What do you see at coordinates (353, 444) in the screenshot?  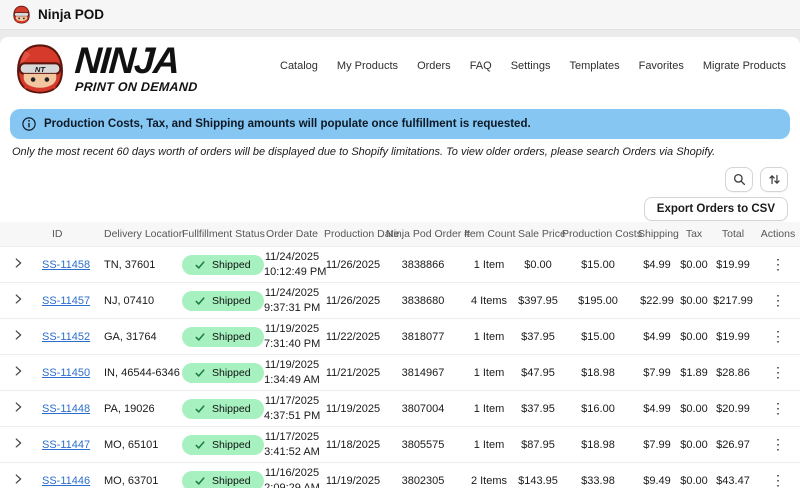 I see `production-date-cell: 11/18/2025` at bounding box center [353, 444].